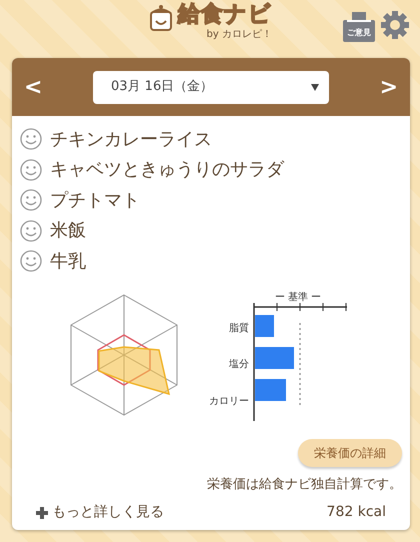  What do you see at coordinates (315, 87) in the screenshot?
I see `caret-icon` at bounding box center [315, 87].